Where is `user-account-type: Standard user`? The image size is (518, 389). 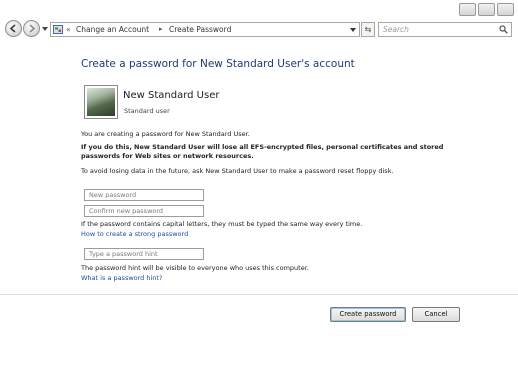 user-account-type: Standard user is located at coordinates (147, 111).